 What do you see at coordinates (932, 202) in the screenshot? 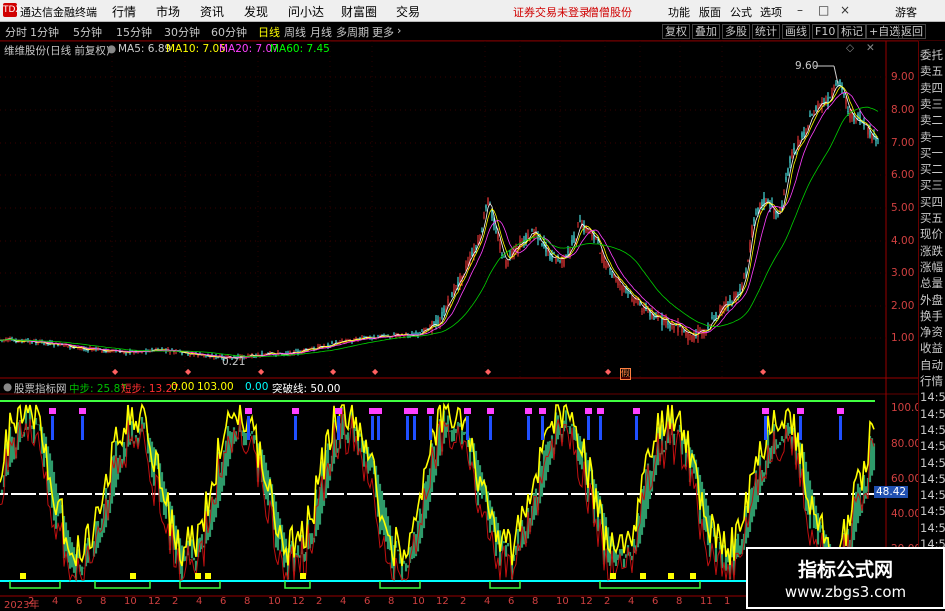
I see `side-panel-item: 买四` at bounding box center [932, 202].